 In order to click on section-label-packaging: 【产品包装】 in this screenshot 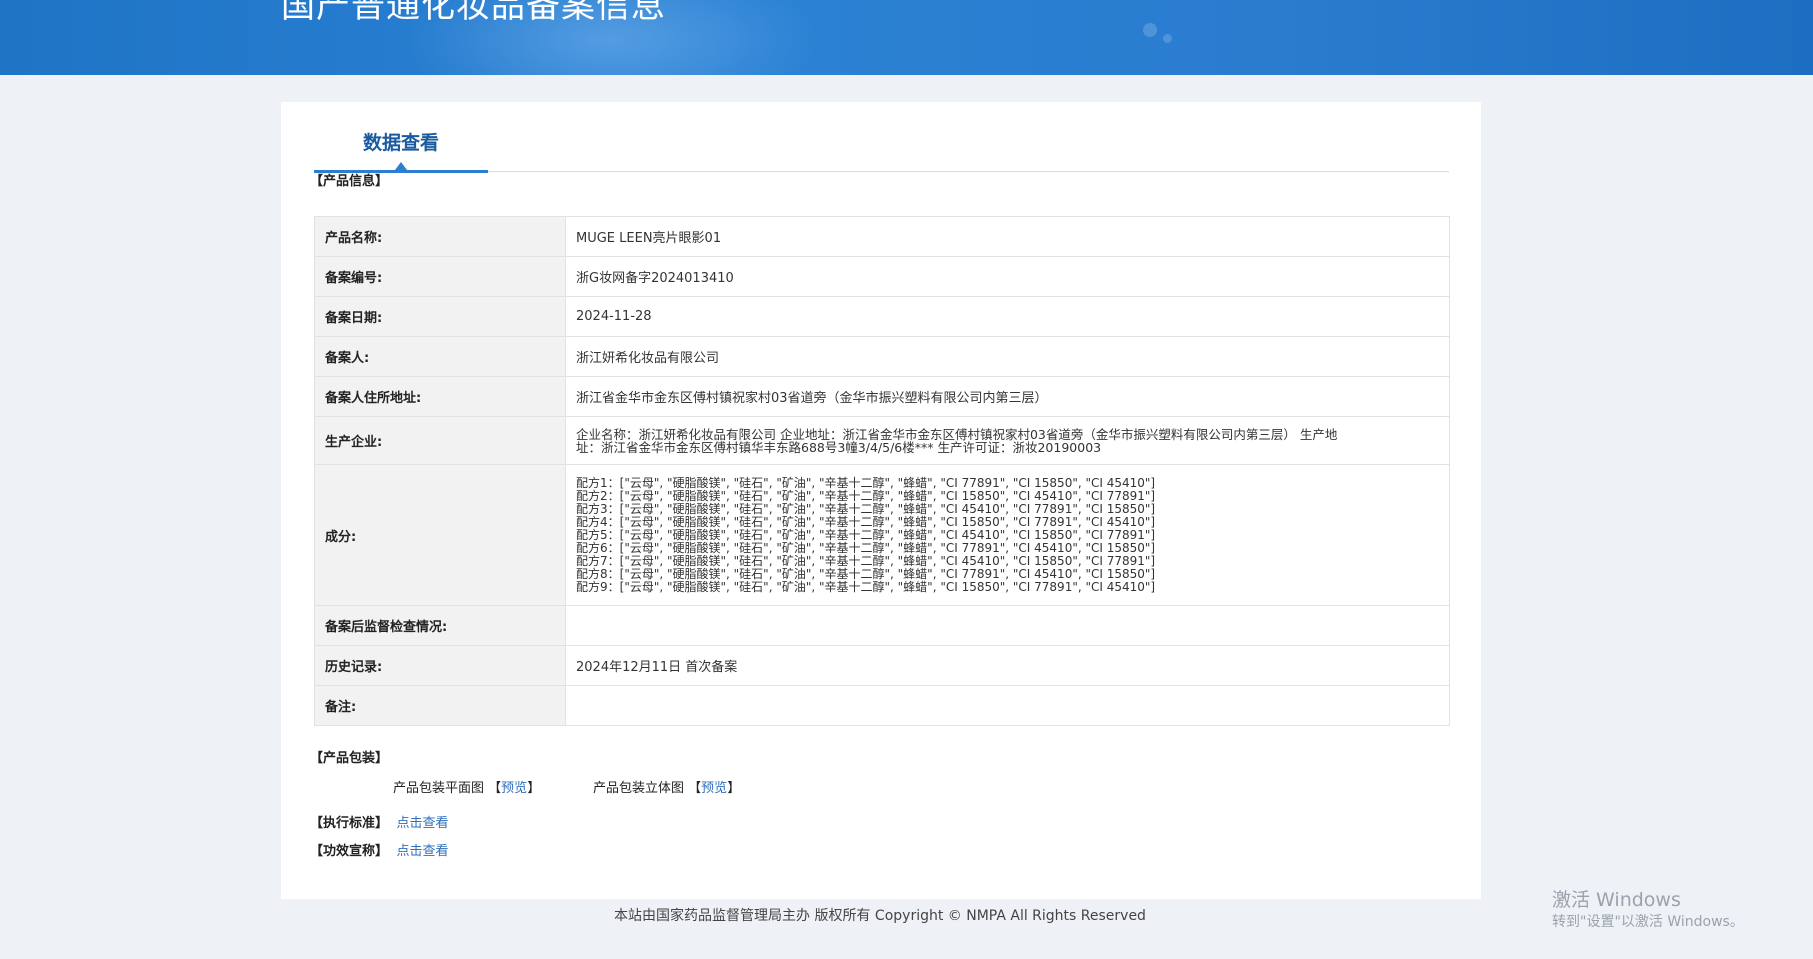, I will do `click(349, 758)`.